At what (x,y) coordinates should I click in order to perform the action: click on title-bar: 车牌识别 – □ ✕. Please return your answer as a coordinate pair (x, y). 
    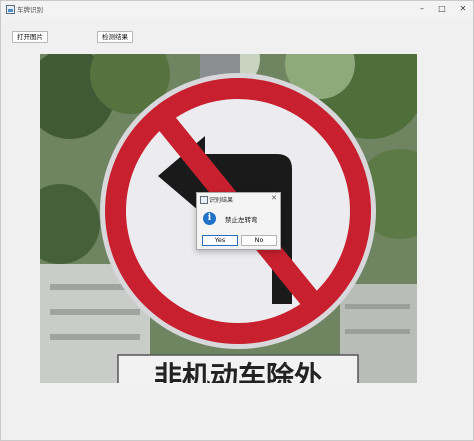
    Looking at the image, I should click on (237, 9).